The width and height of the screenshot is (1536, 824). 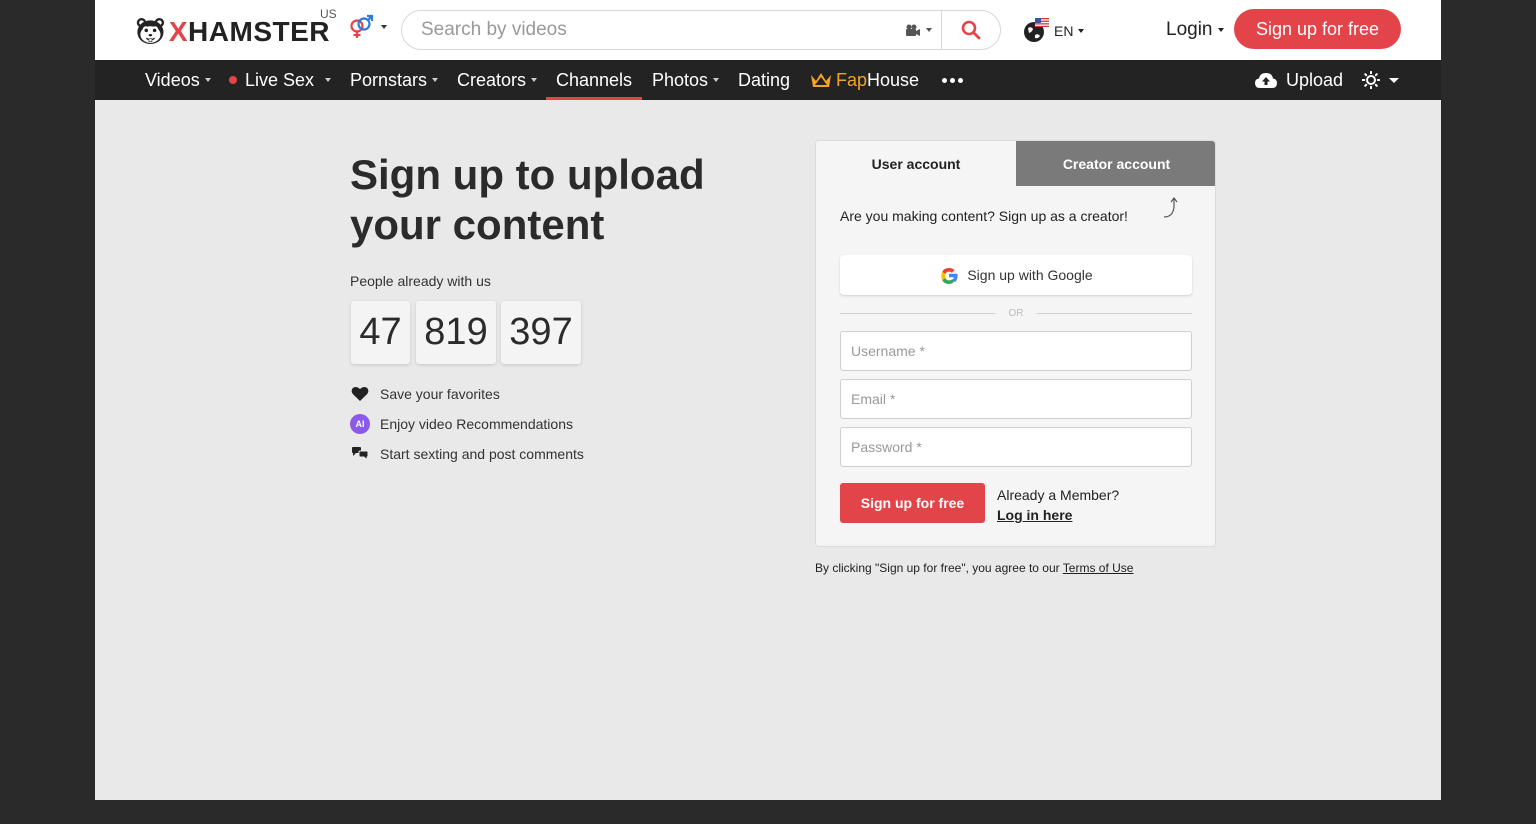 I want to click on nav-item-label: Live Sex, so click(x=280, y=79).